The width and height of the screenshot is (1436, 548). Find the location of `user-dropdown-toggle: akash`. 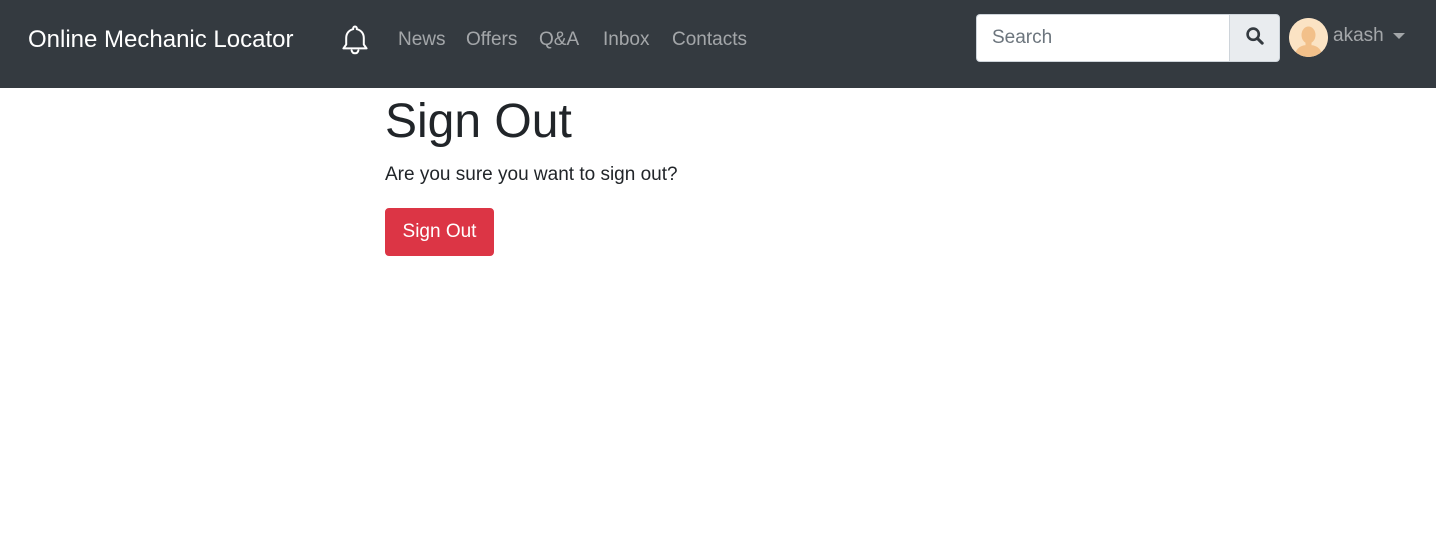

user-dropdown-toggle: akash is located at coordinates (1350, 37).